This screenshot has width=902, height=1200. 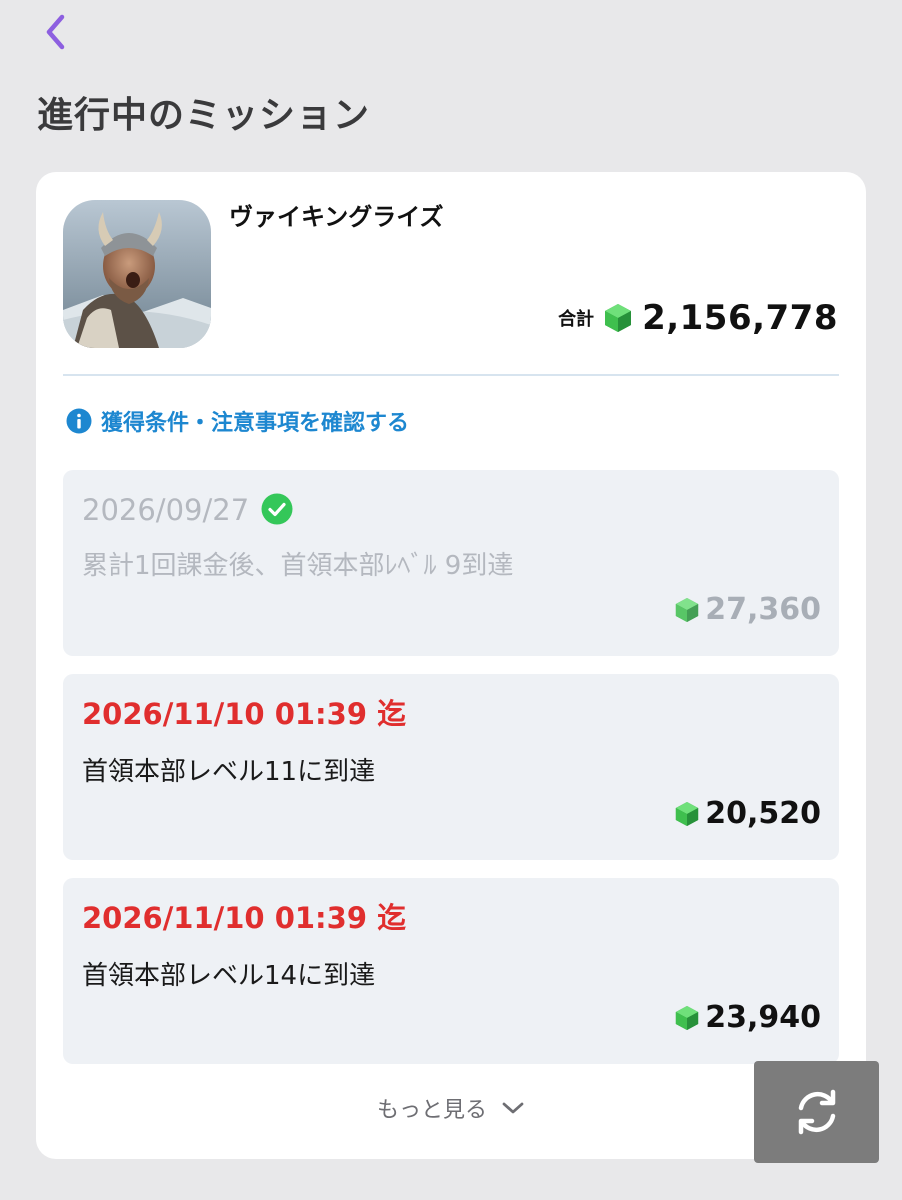 I want to click on mission-reward: 23,940, so click(x=748, y=1017).